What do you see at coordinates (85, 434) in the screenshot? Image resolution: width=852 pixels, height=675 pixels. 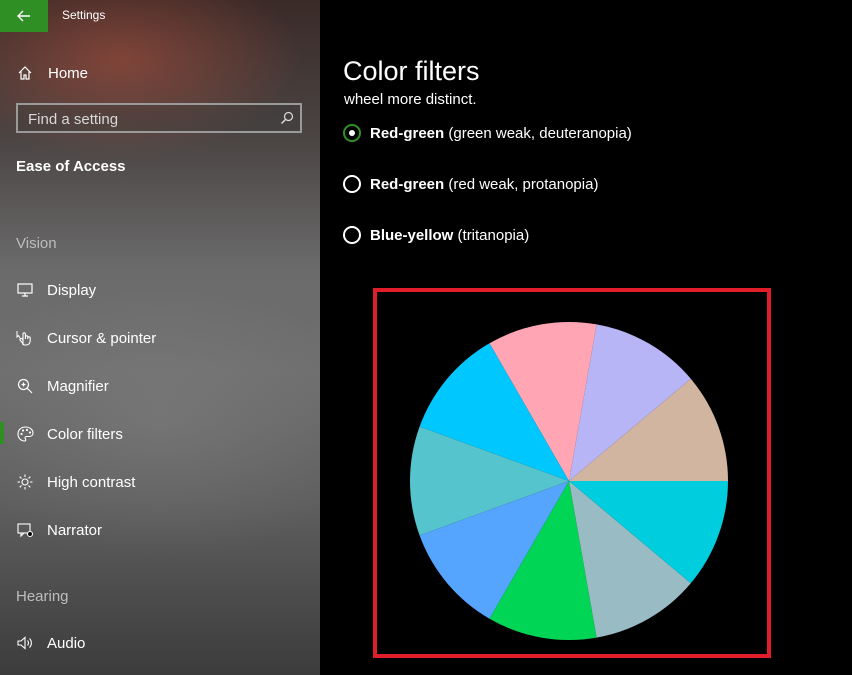 I see `sidebar-item-label: Color filters` at bounding box center [85, 434].